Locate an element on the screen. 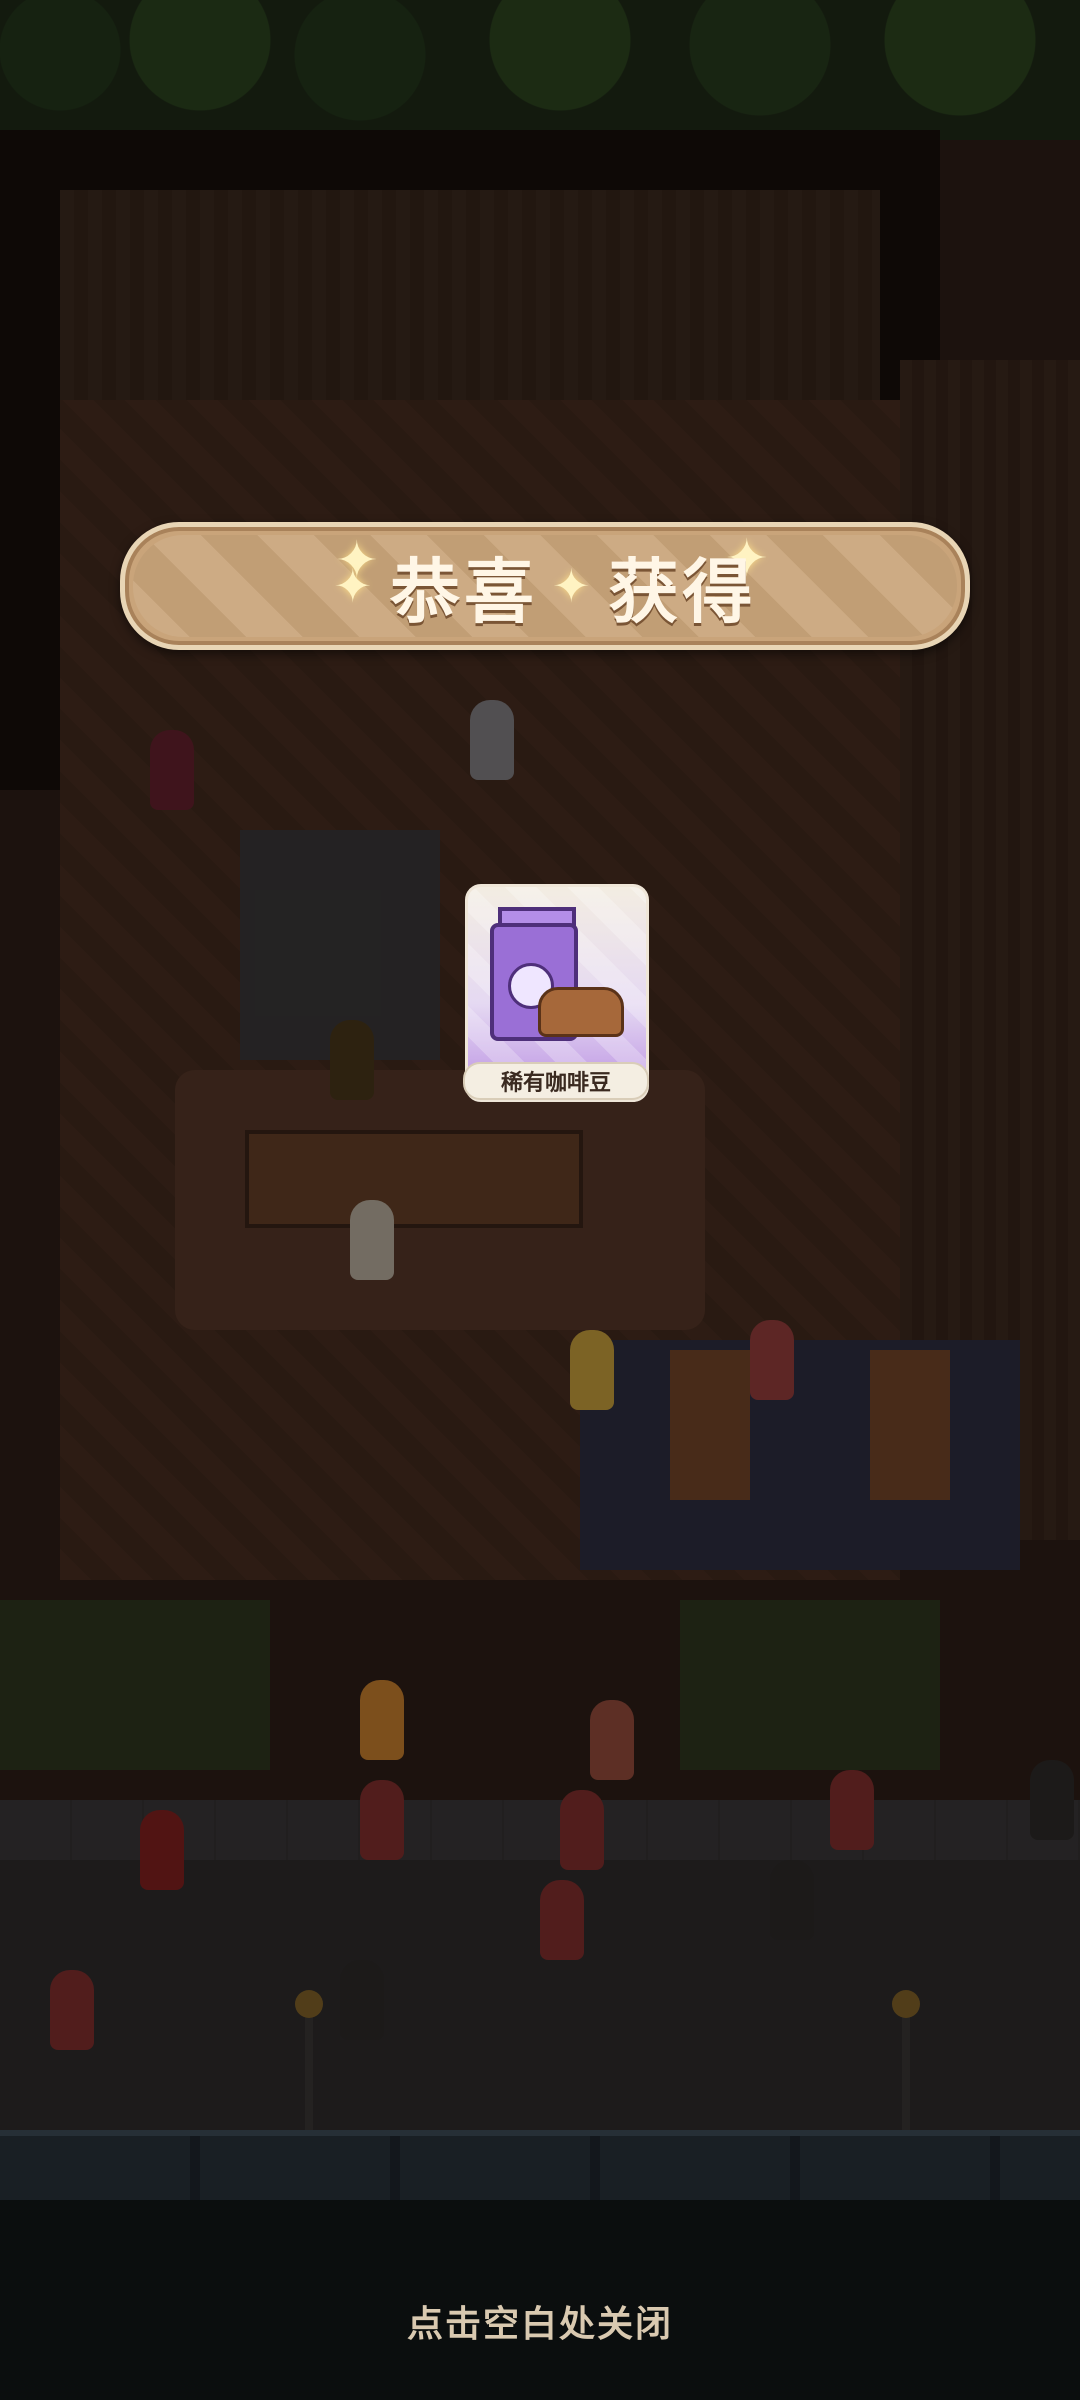 Image resolution: width=1080 pixels, height=2400 pixels. title-word-obtained: 获得 is located at coordinates (682, 591).